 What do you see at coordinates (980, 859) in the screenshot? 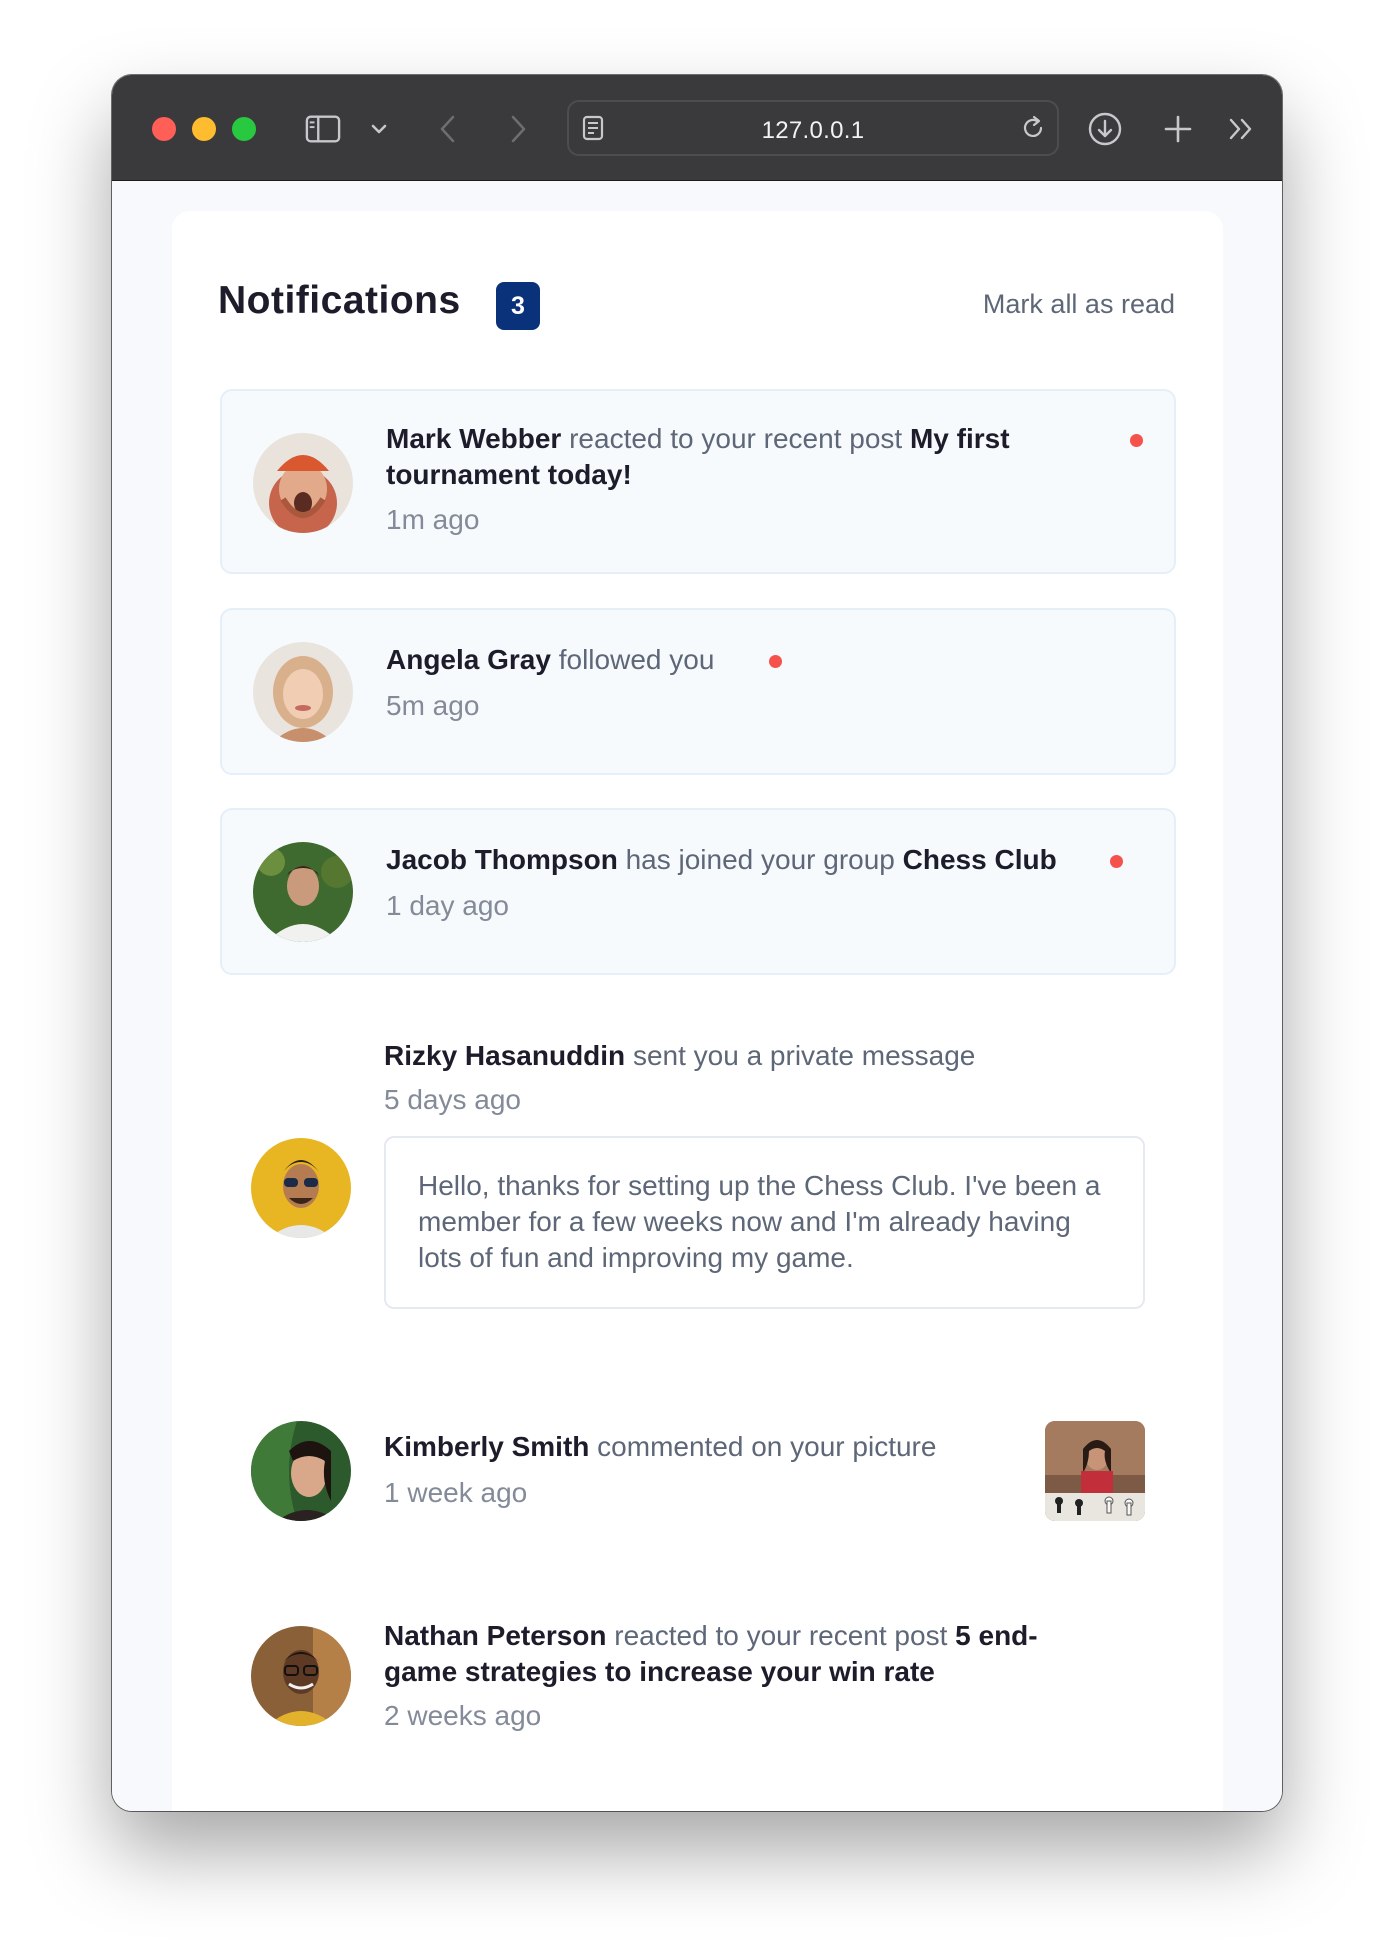
I see `group-name: Chess Club` at bounding box center [980, 859].